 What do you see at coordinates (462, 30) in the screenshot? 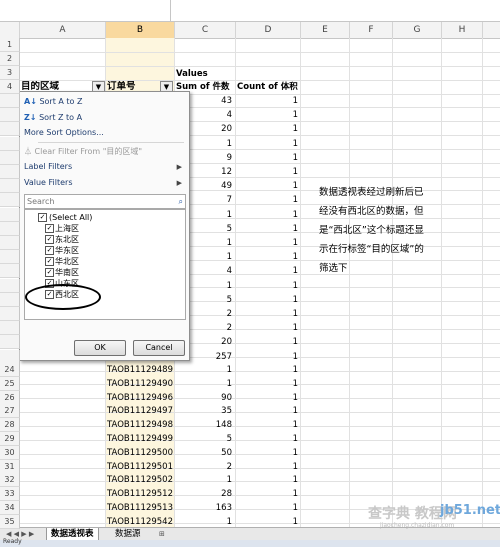
I see `column-header-h: H` at bounding box center [462, 30].